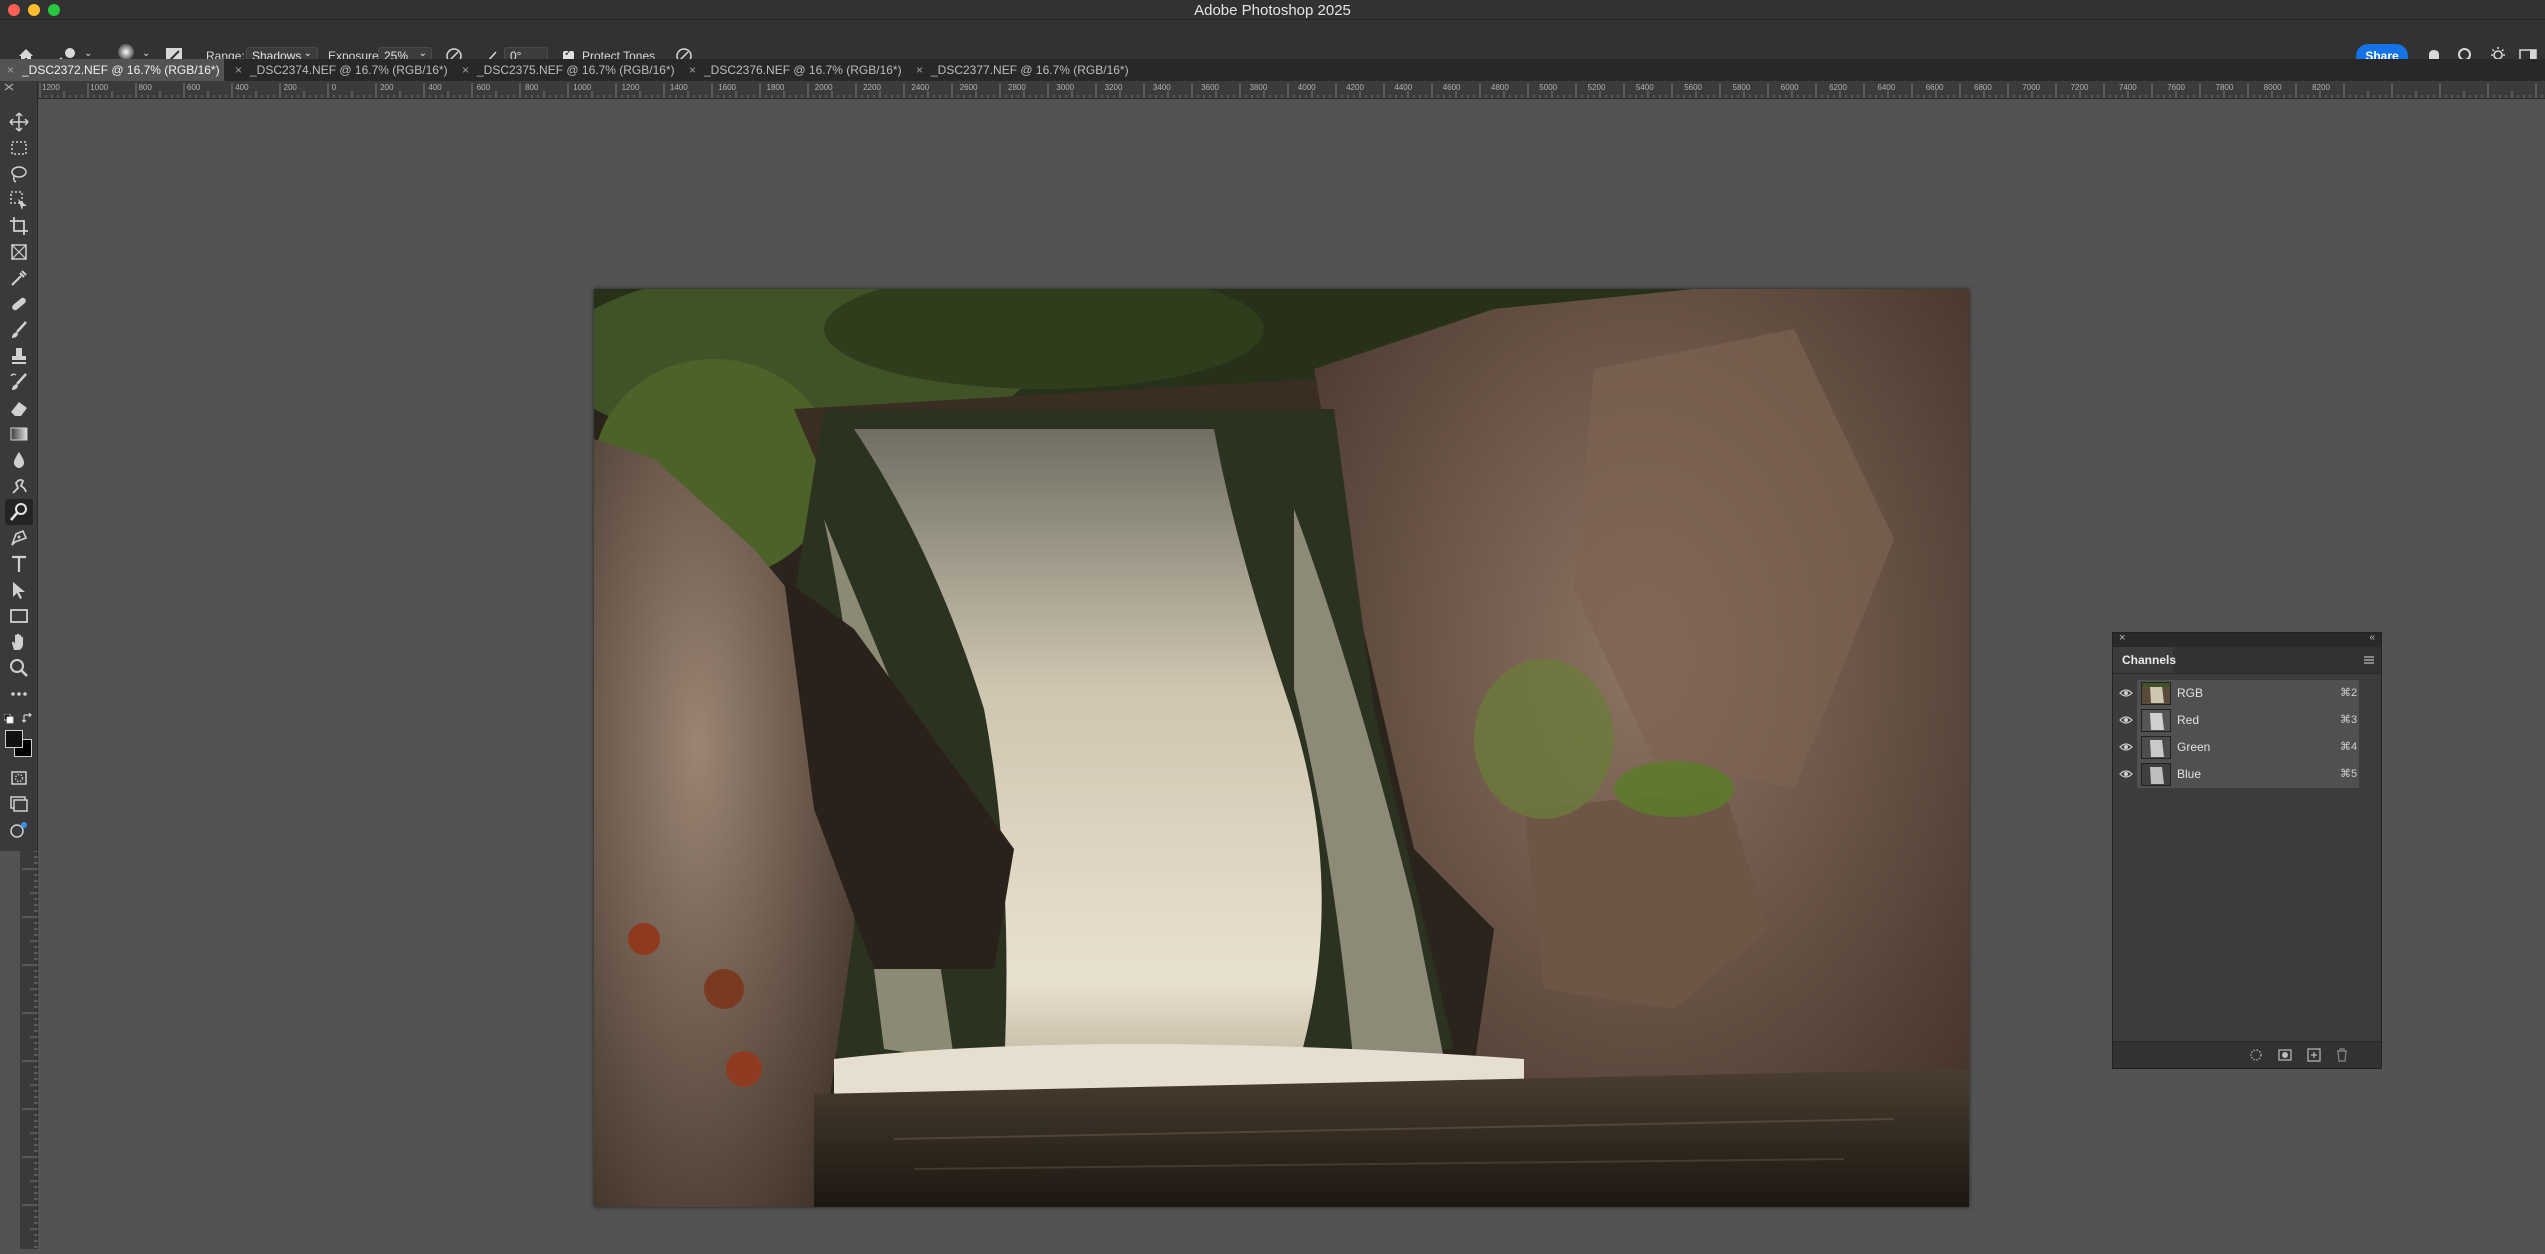 The width and height of the screenshot is (2545, 1254). What do you see at coordinates (2247, 693) in the screenshot?
I see `channel-row-rgb: RGB ⌘2` at bounding box center [2247, 693].